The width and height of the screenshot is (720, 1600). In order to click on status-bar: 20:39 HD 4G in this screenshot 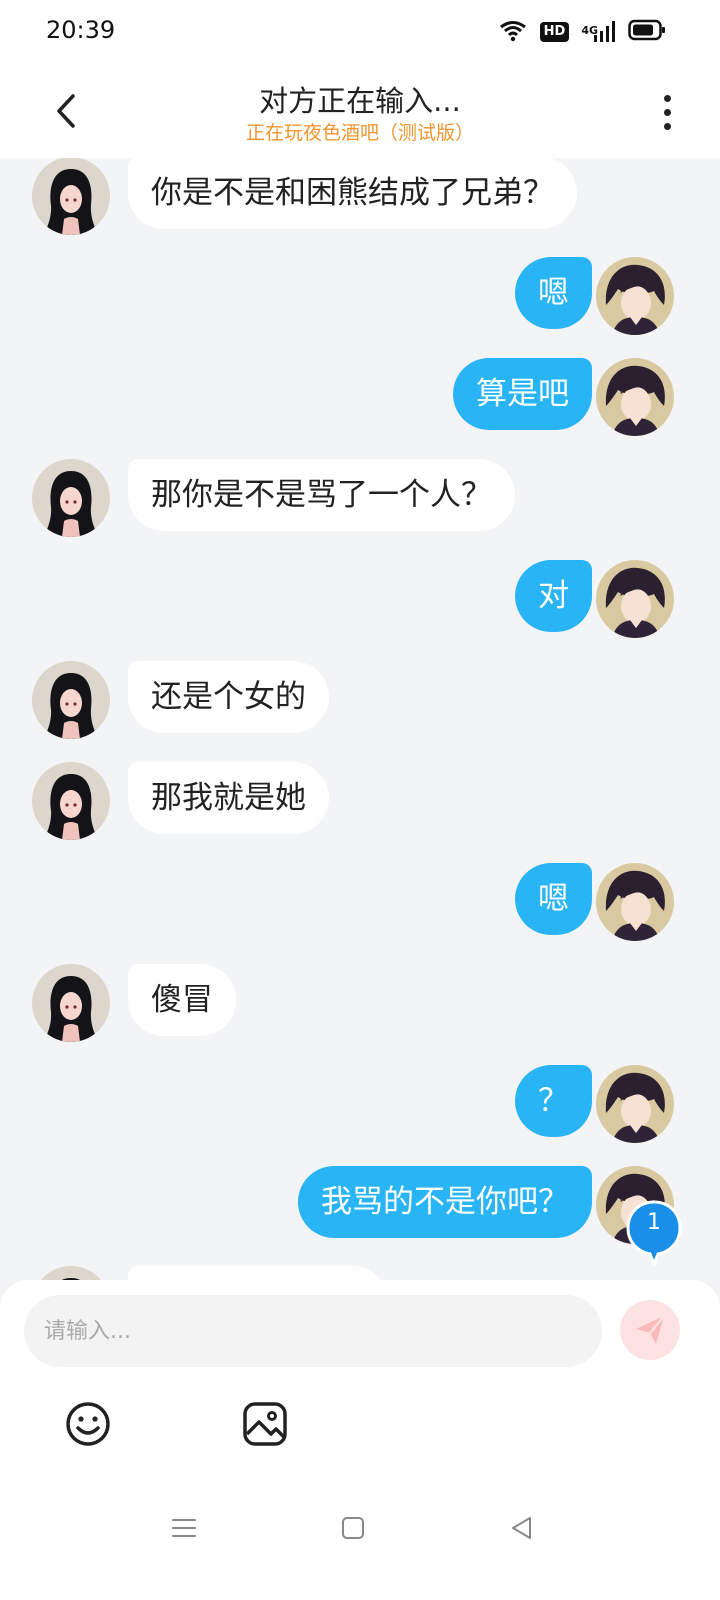, I will do `click(360, 32)`.